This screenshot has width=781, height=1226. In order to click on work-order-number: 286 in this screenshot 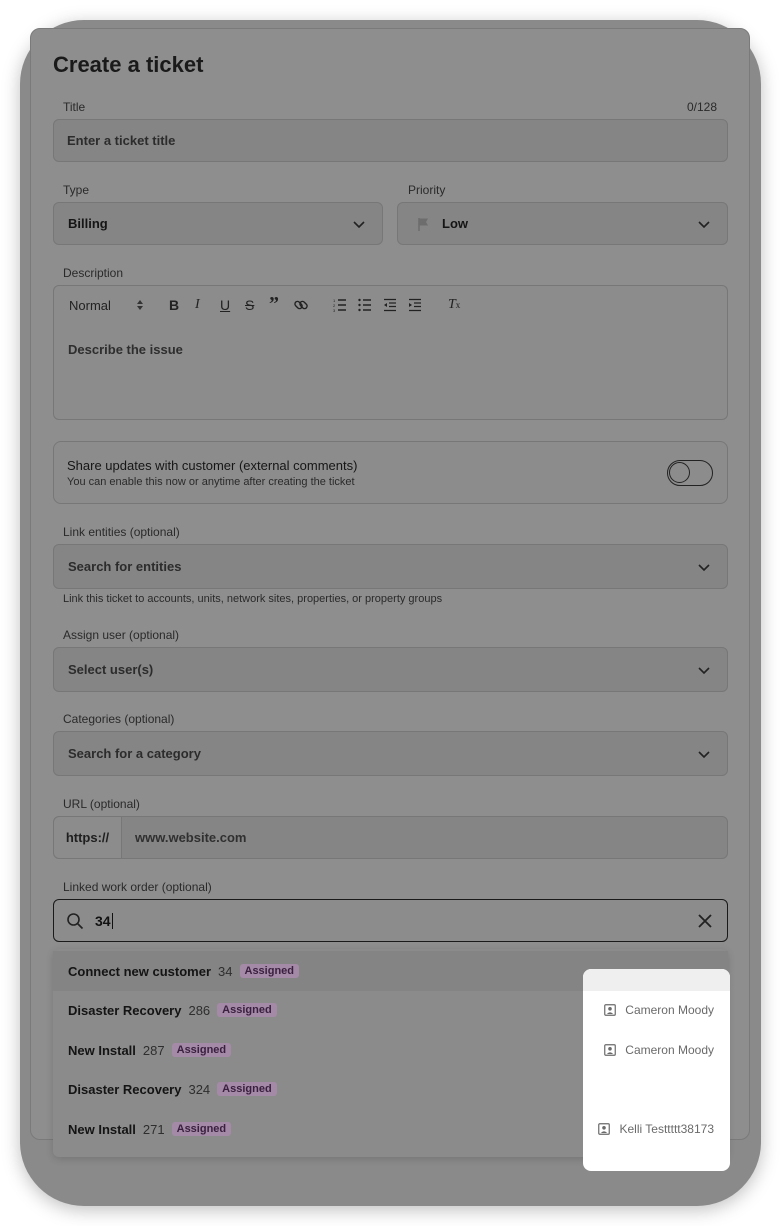, I will do `click(199, 1010)`.